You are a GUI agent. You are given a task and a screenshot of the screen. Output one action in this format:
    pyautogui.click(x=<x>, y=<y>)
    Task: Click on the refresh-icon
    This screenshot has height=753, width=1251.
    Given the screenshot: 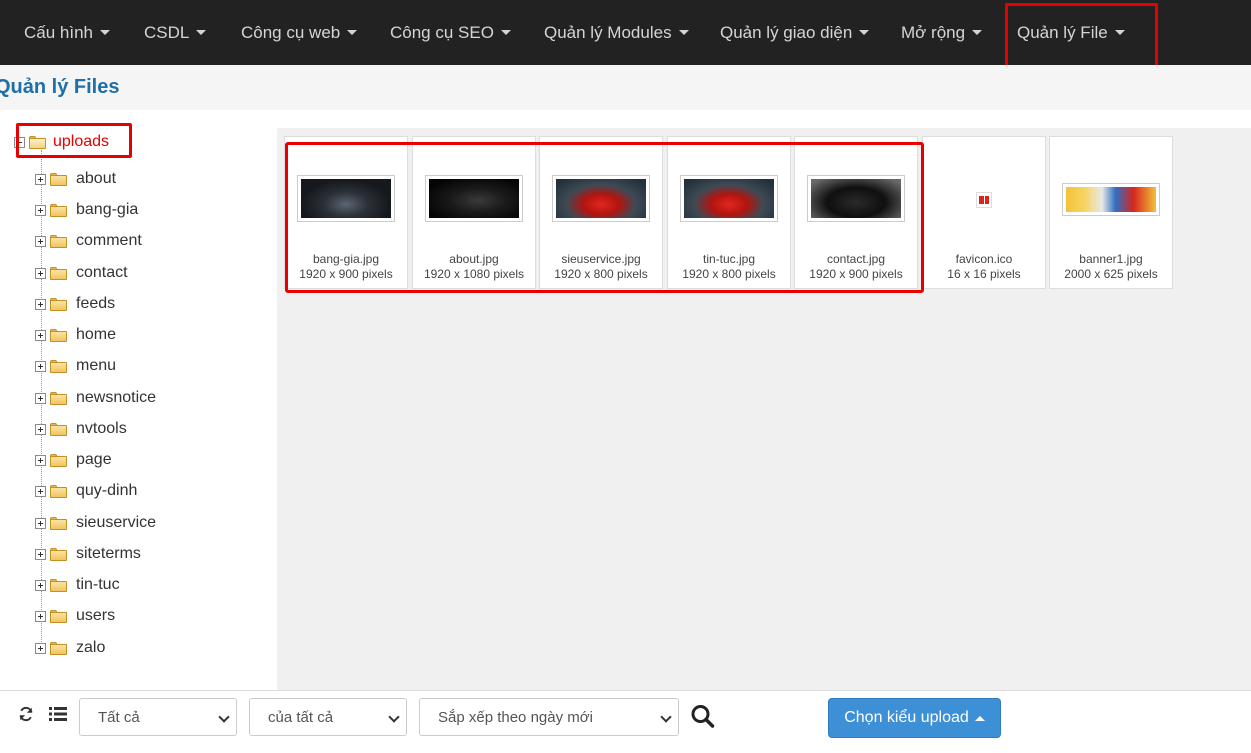 What is the action you would take?
    pyautogui.click(x=26, y=714)
    